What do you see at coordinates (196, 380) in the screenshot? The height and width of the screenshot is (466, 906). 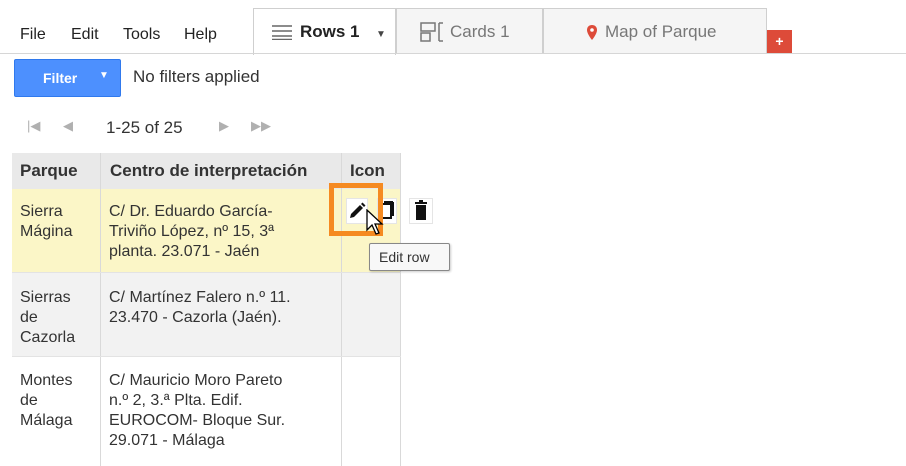 I see `cell-text: C/ Mauricio Moro Pareto` at bounding box center [196, 380].